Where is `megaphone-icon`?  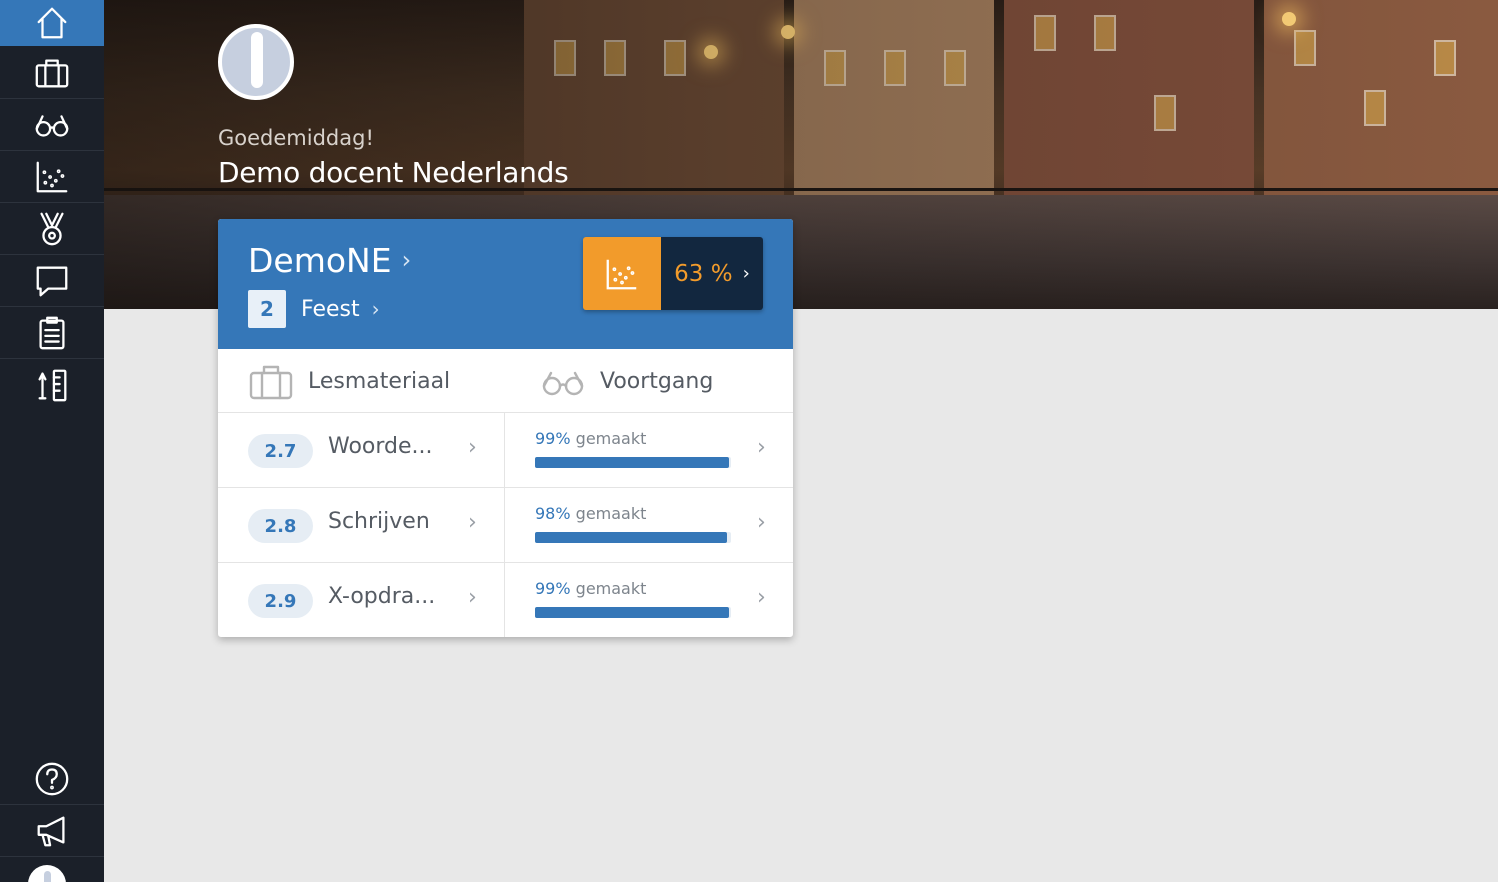 megaphone-icon is located at coordinates (51, 831).